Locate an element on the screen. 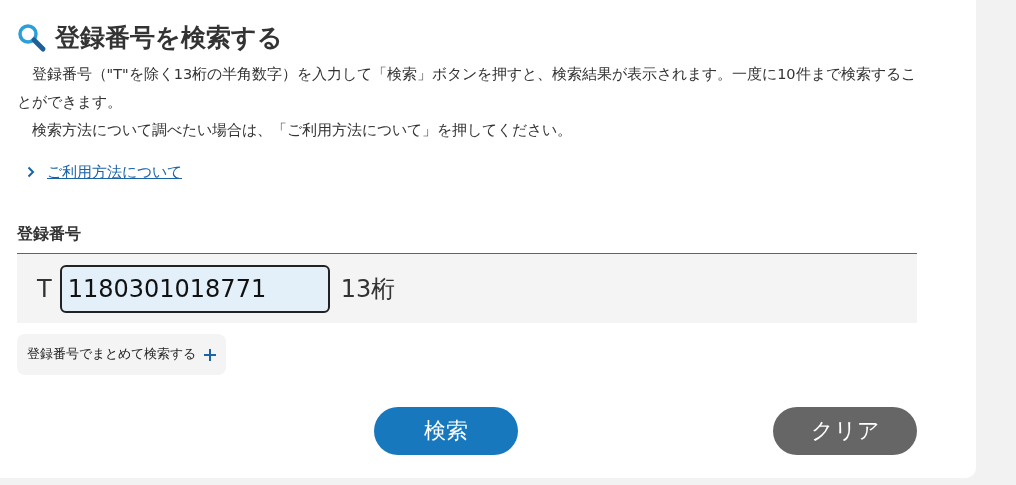 The height and width of the screenshot is (485, 1016). bulk-search-button: 登録番号でまとめて検索する is located at coordinates (121, 354).